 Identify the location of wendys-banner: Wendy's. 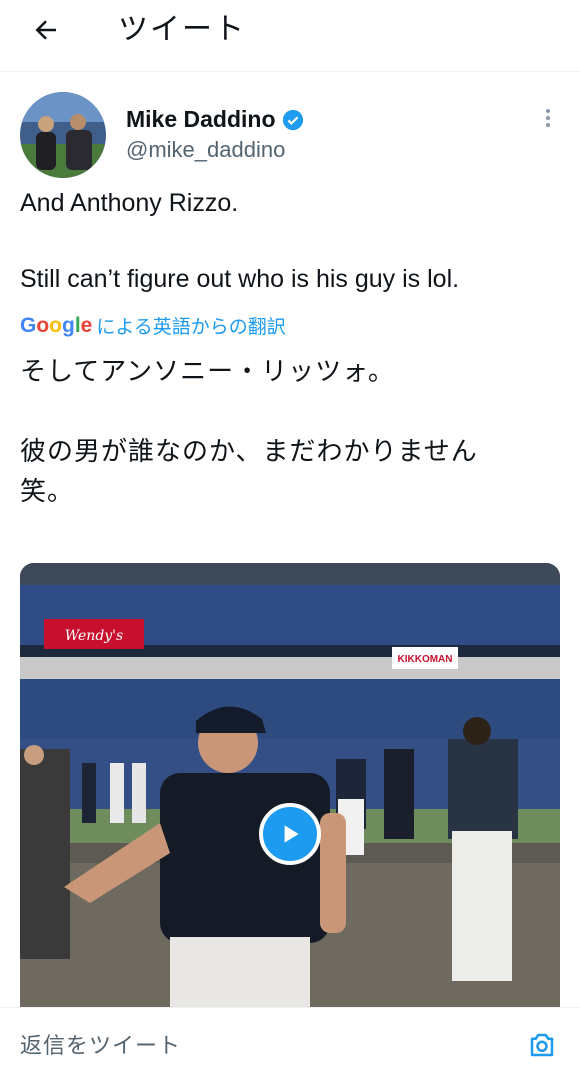
(94, 636).